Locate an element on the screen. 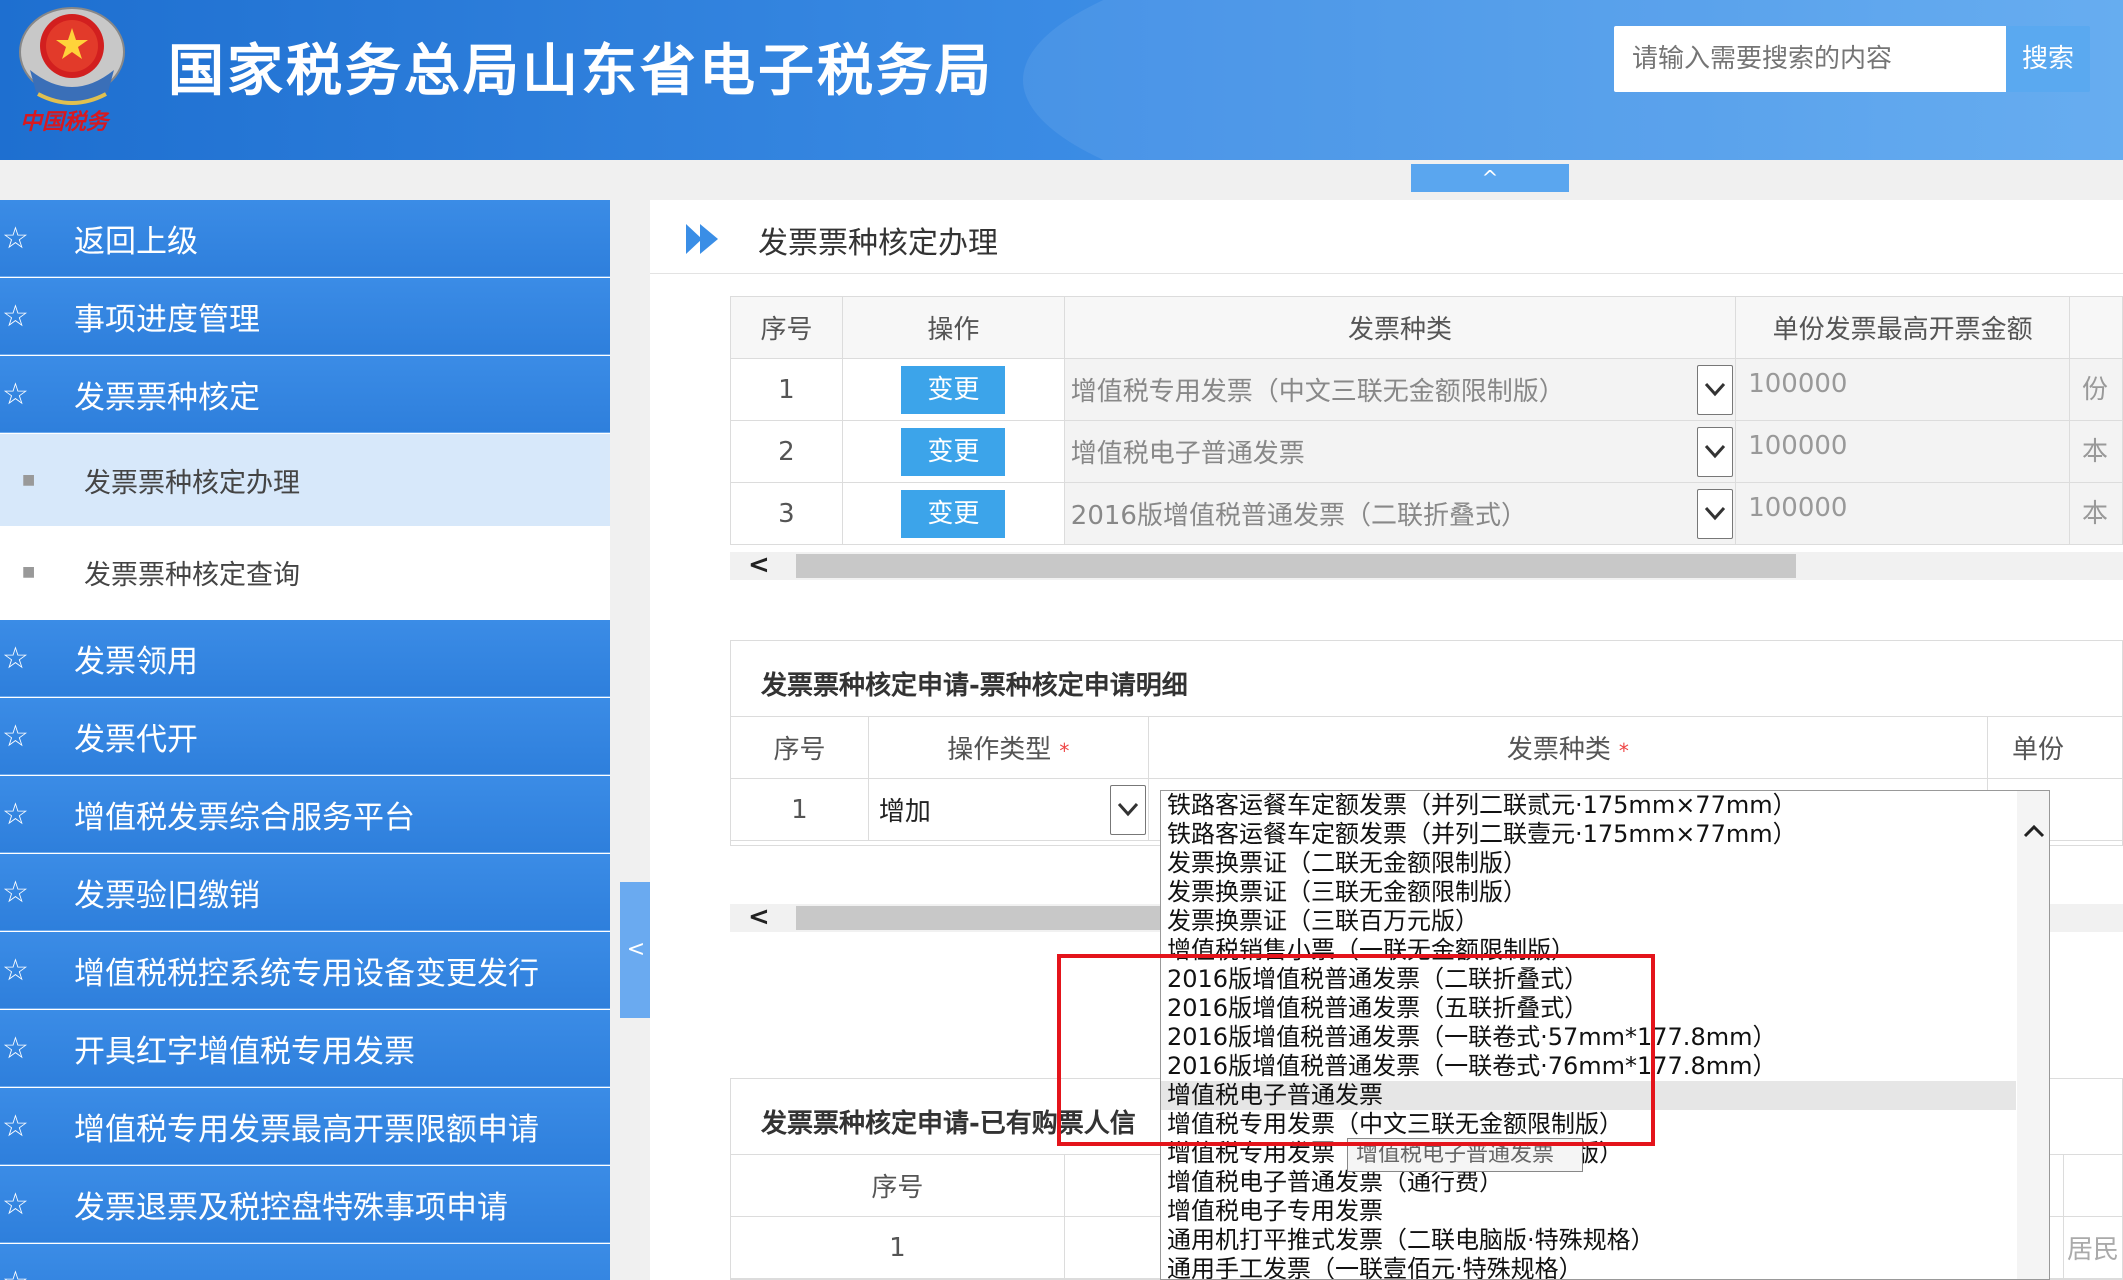 Image resolution: width=2123 pixels, height=1280 pixels. table1-horizontal-scrollbar: < is located at coordinates (1426, 565).